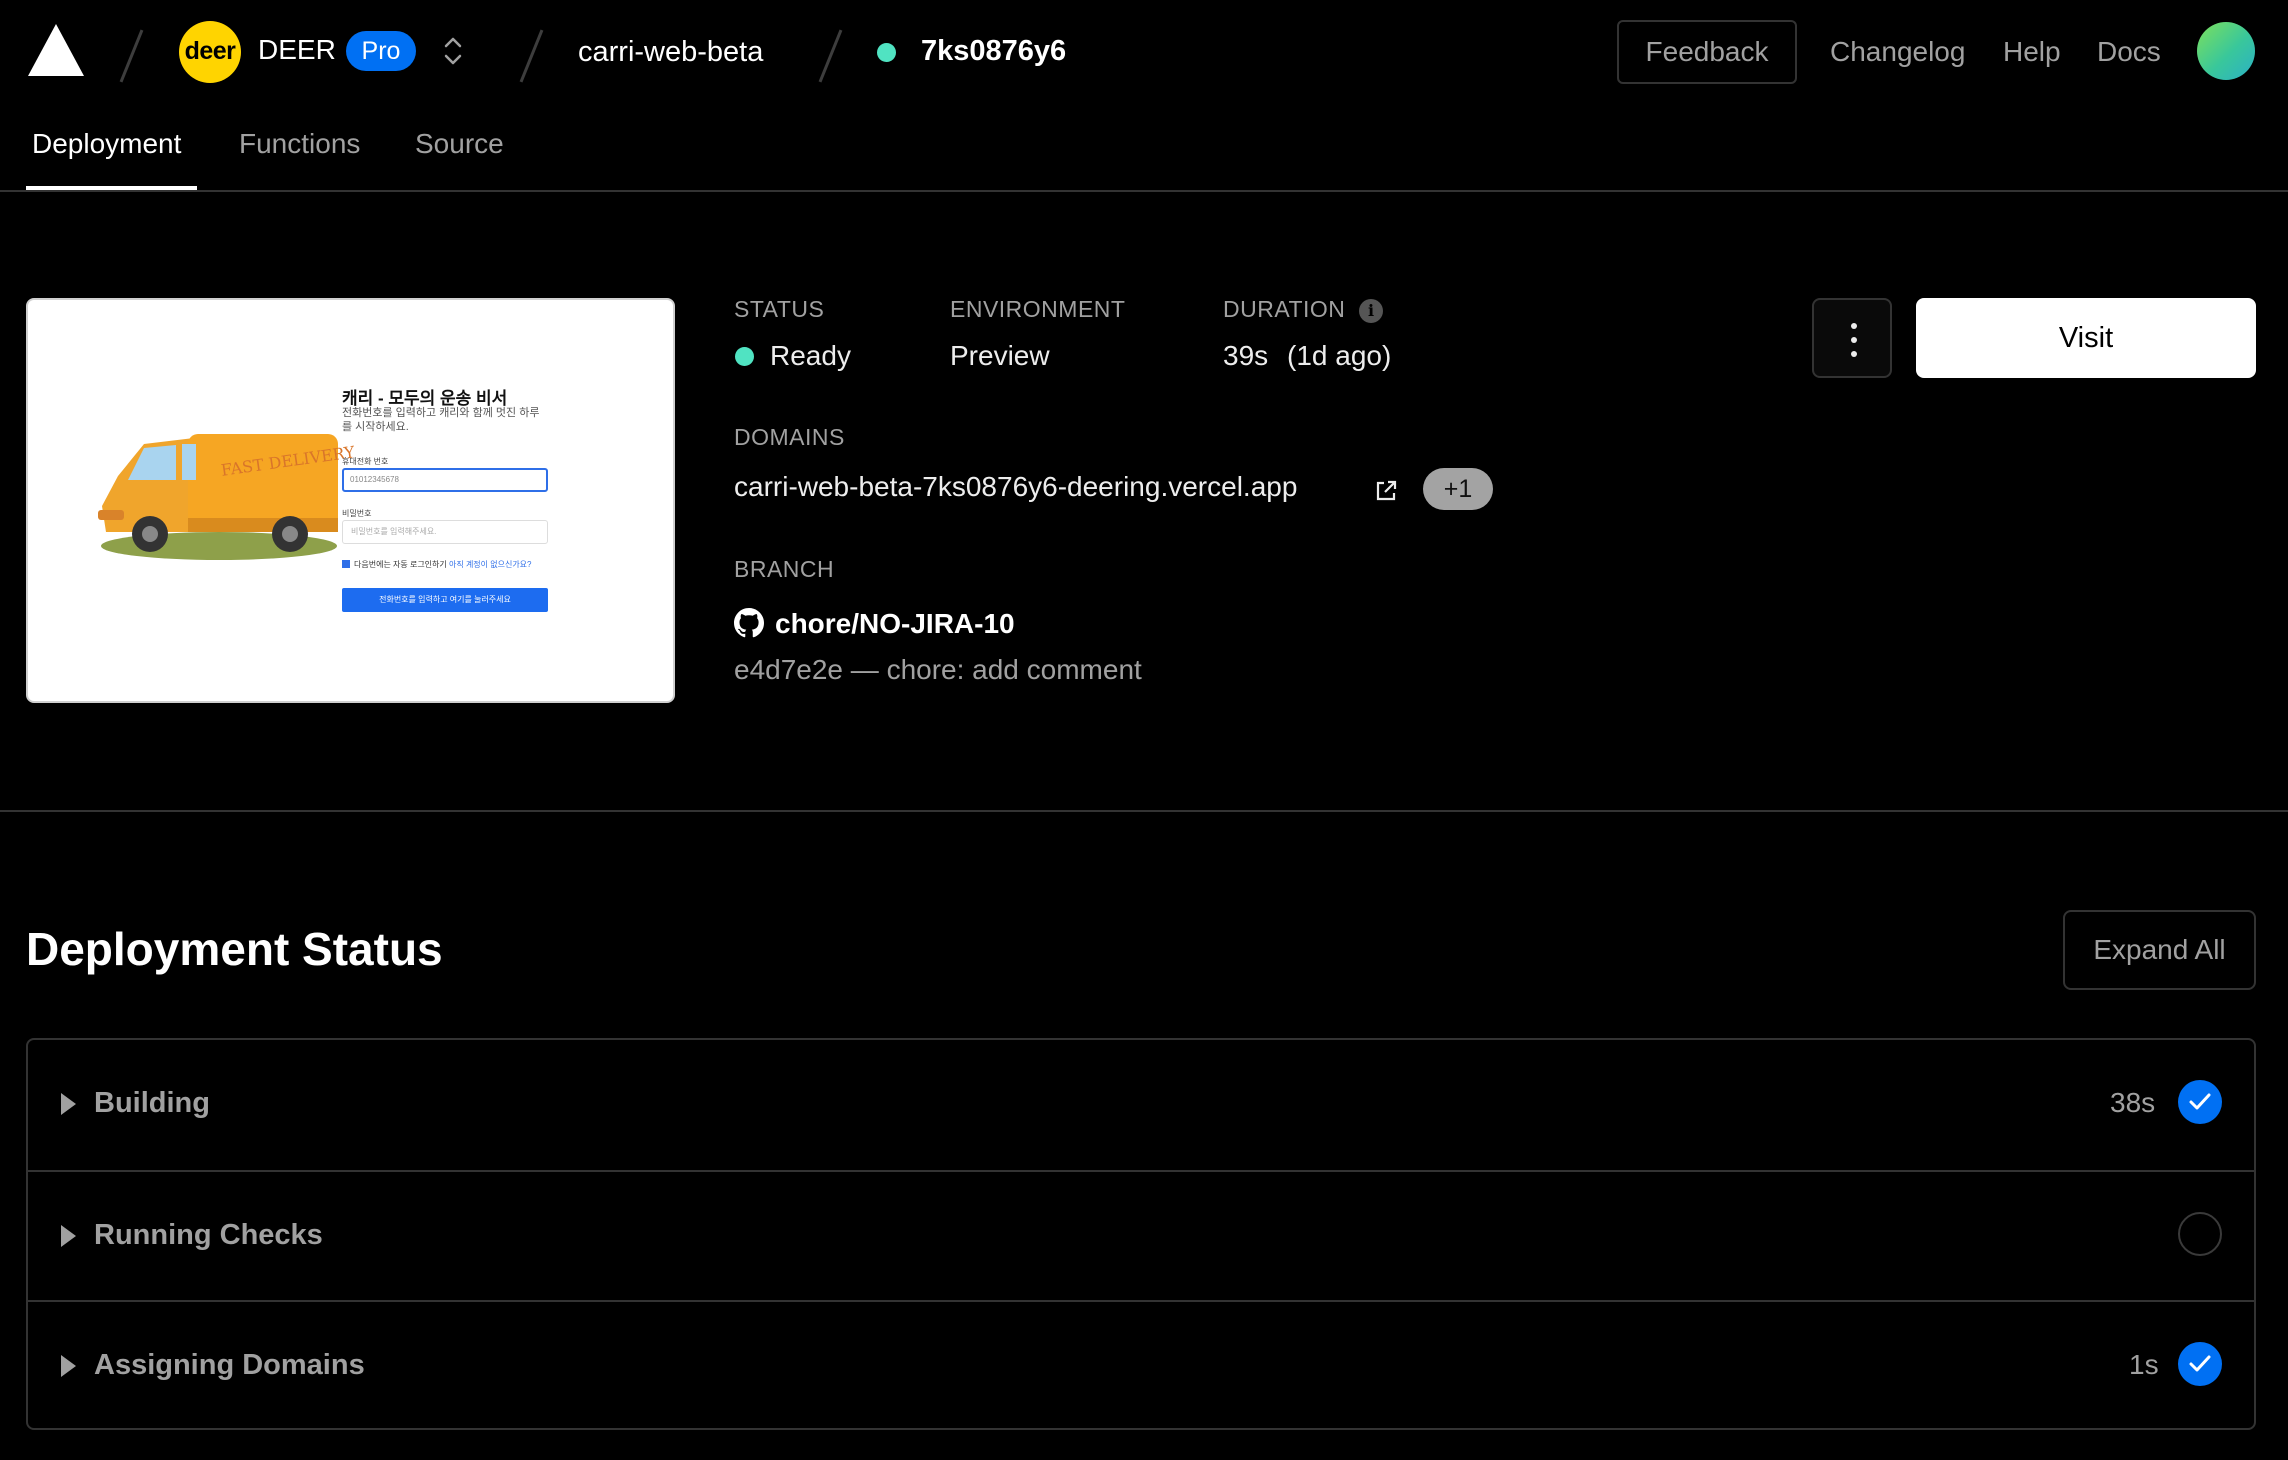 This screenshot has width=2288, height=1460. Describe the element at coordinates (744, 356) in the screenshot. I see `ready-status-dot` at that location.